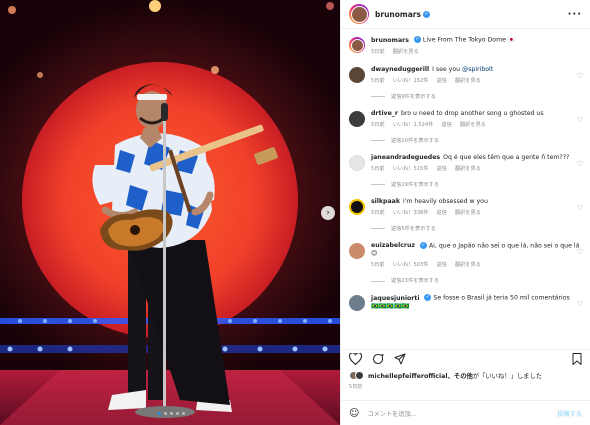 Image resolution: width=590 pixels, height=425 pixels. What do you see at coordinates (460, 376) in the screenshot?
I see `liked-by-others: 、その他` at bounding box center [460, 376].